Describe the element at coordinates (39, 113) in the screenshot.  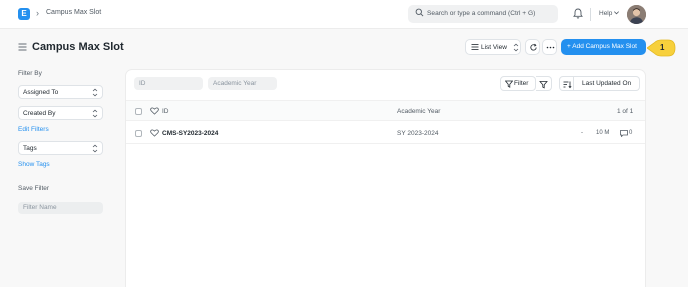
I see `created-by-label: Created By` at that location.